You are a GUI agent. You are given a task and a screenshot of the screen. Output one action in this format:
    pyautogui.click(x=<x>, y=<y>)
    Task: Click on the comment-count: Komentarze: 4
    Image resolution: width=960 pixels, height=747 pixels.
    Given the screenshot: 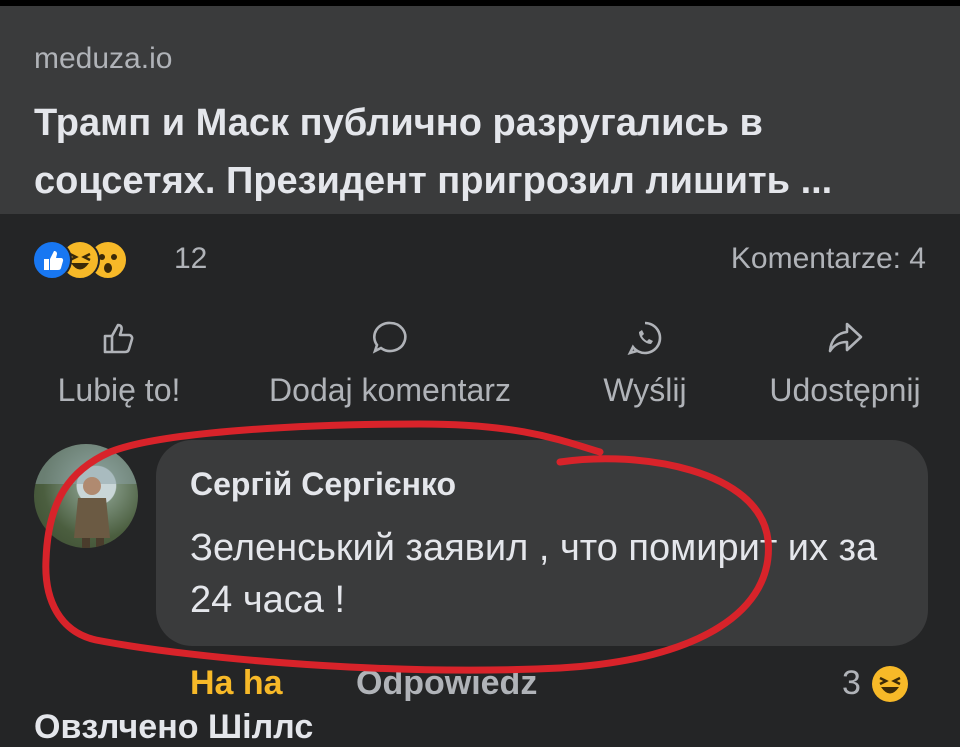 What is the action you would take?
    pyautogui.click(x=828, y=259)
    